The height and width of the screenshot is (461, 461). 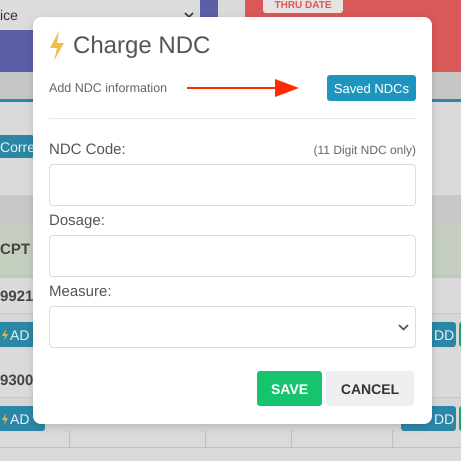 I want to click on table-cell: 9921, so click(x=17, y=296).